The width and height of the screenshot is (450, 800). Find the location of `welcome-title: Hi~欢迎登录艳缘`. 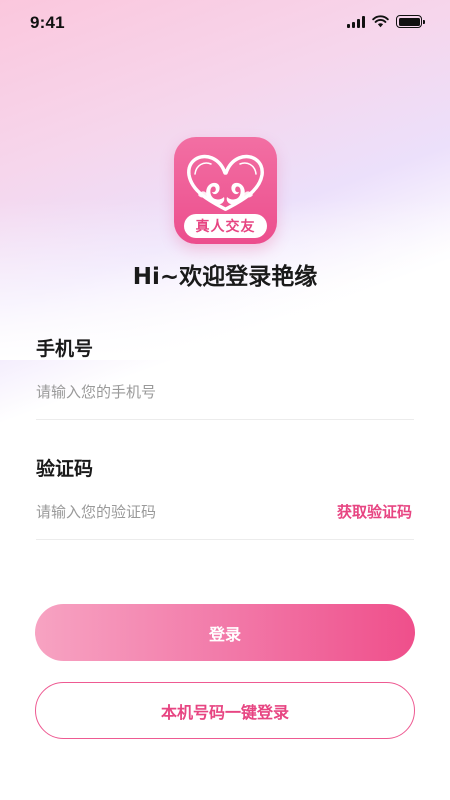

welcome-title: Hi~欢迎登录艳缘 is located at coordinates (225, 277).